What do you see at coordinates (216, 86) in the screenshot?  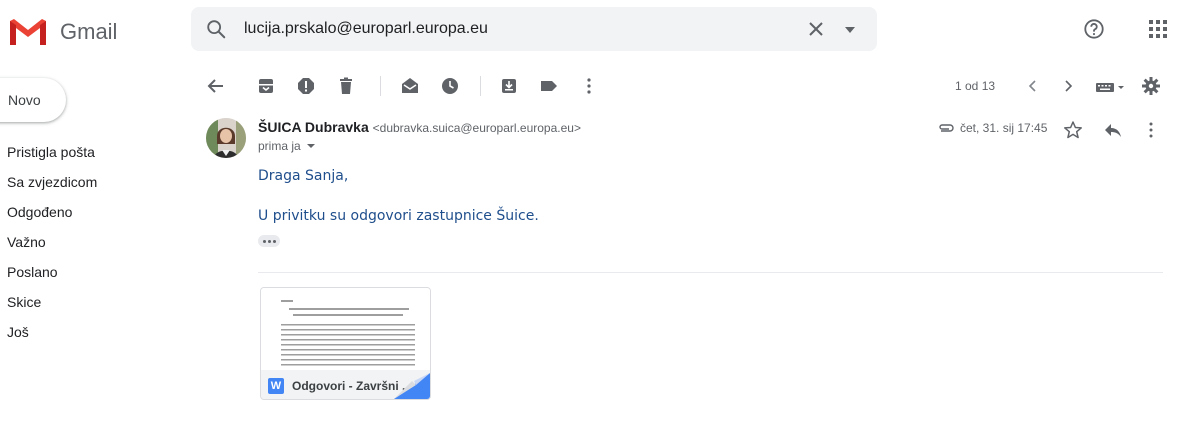 I see `back-arrow-icon` at bounding box center [216, 86].